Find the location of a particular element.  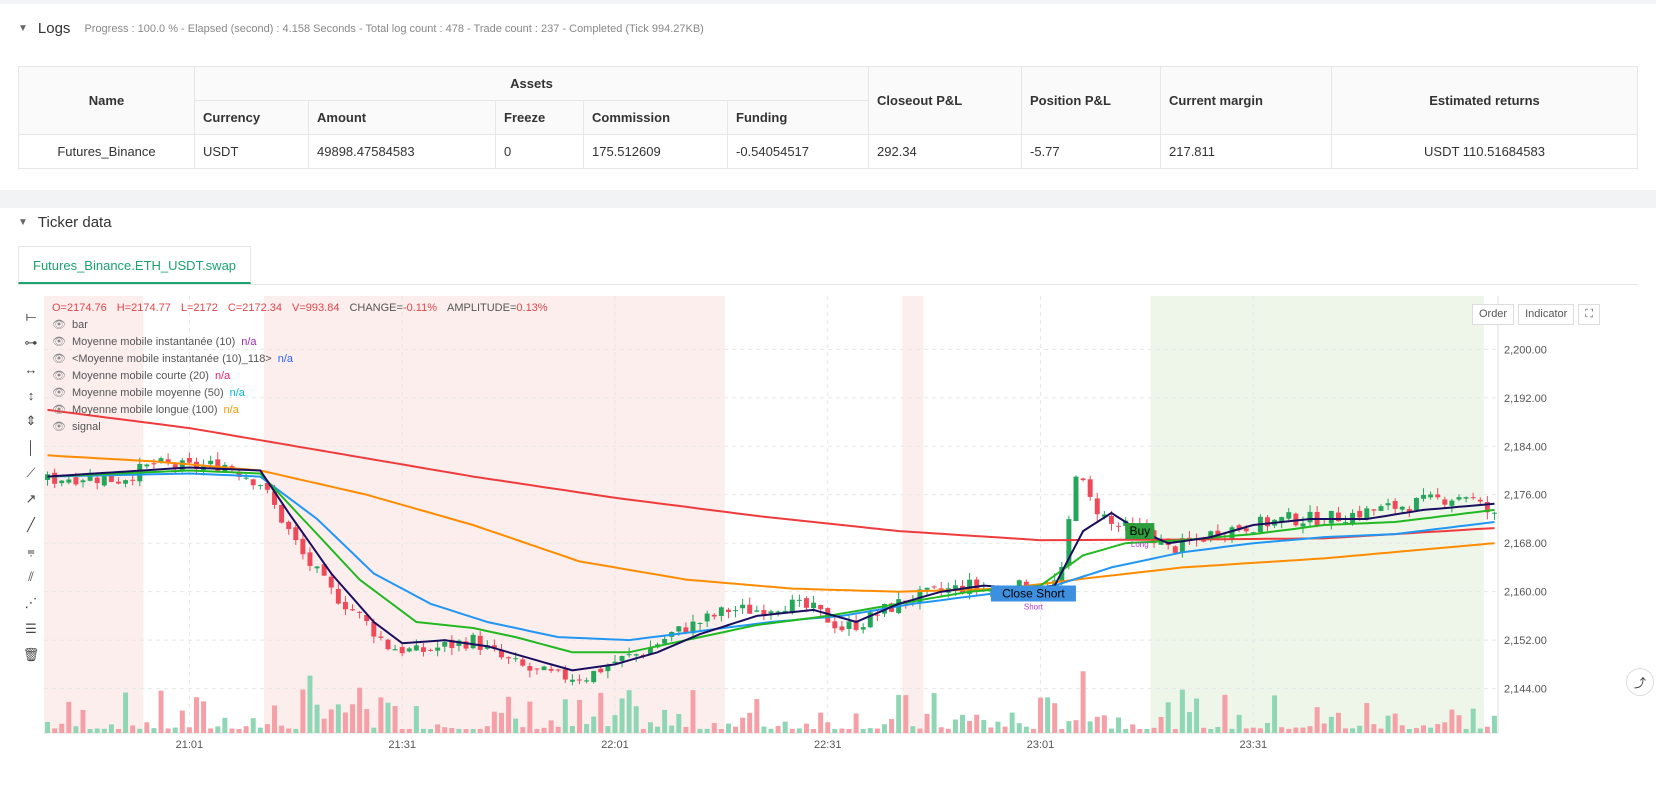

legend-item: 👁 Moyenne mobile instantanée (10) n/a is located at coordinates (302, 342).